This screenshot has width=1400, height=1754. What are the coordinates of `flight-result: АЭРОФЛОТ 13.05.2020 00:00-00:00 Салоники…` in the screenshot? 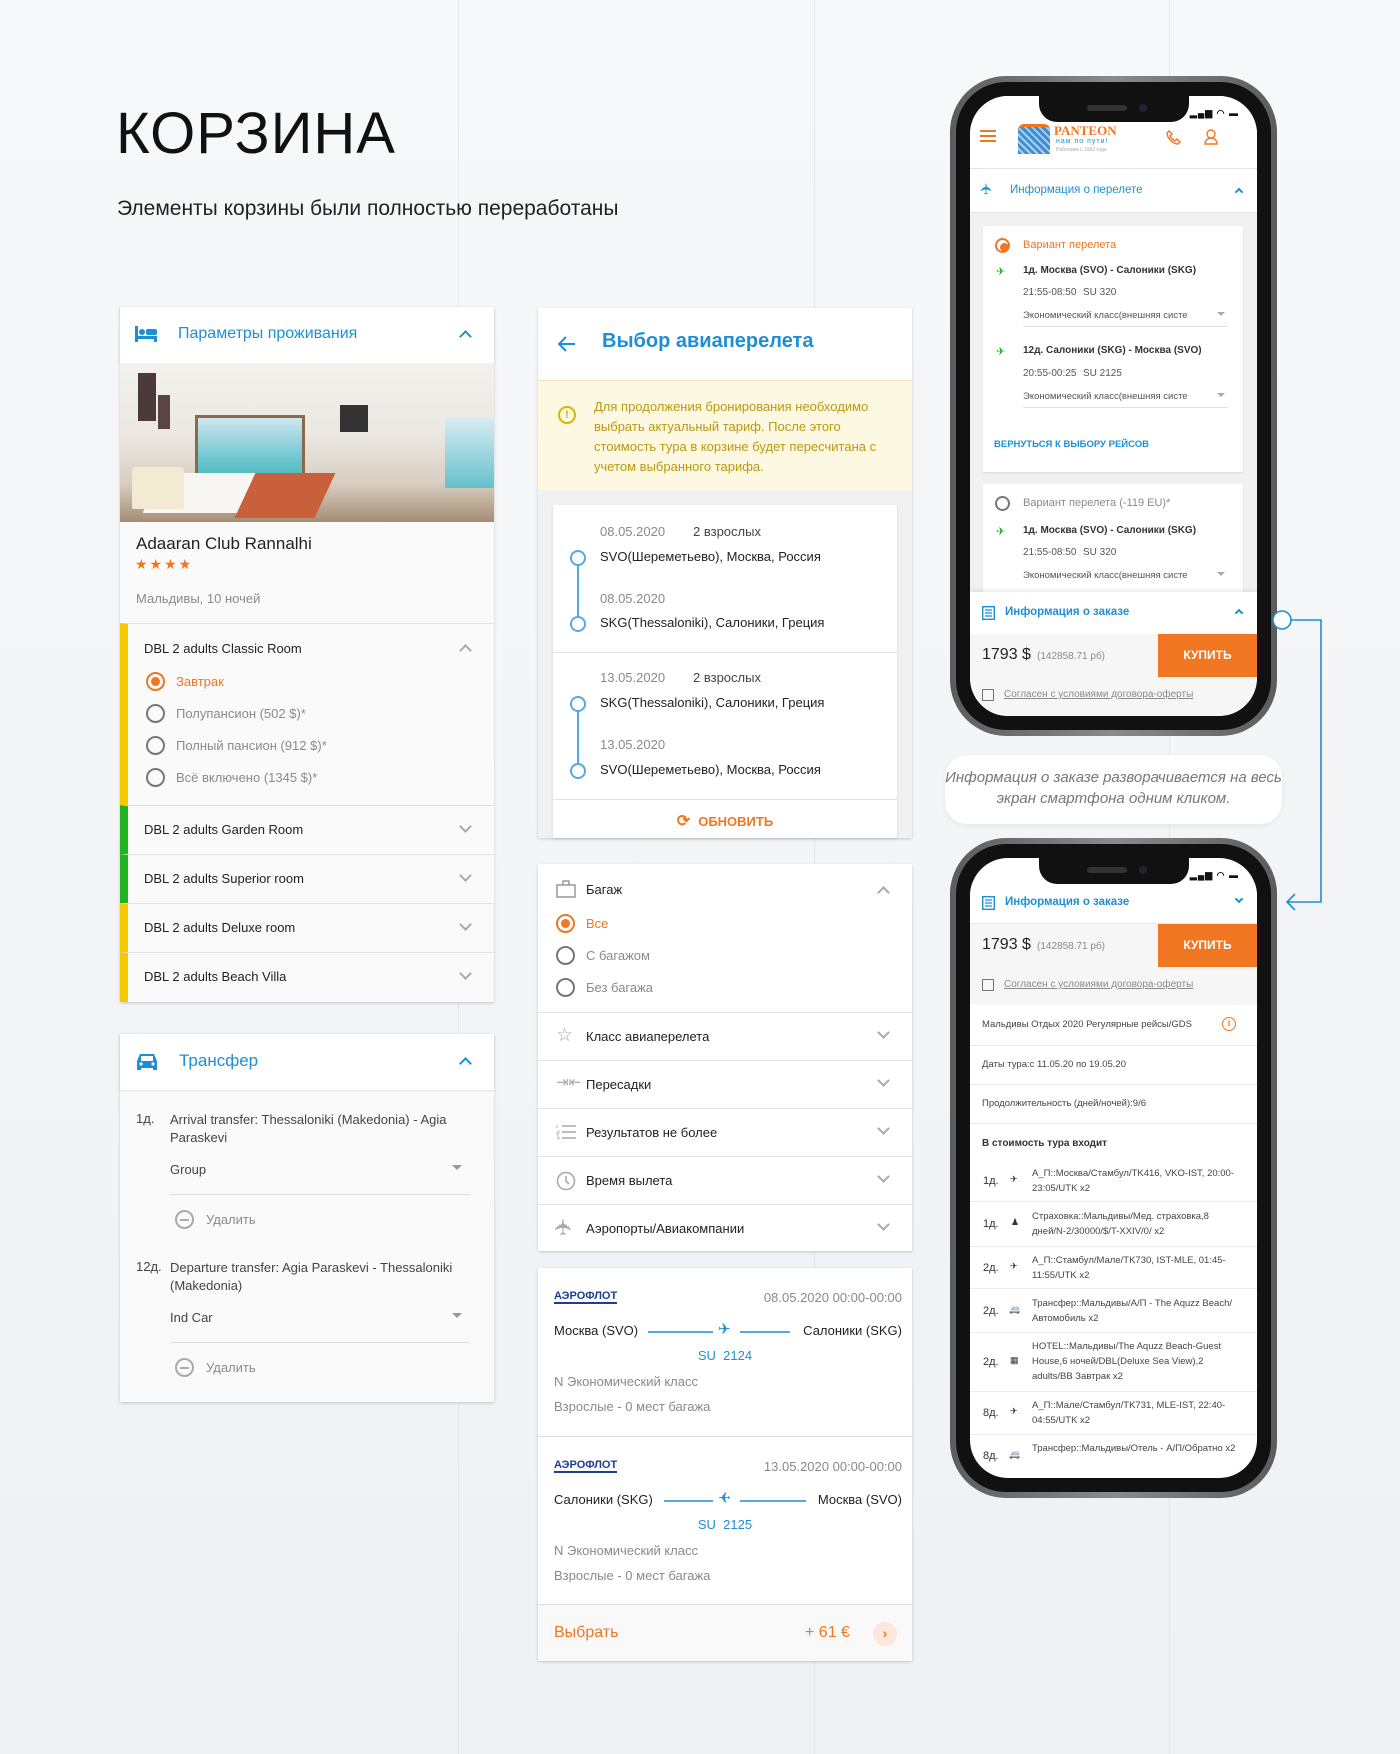 It's located at (725, 1520).